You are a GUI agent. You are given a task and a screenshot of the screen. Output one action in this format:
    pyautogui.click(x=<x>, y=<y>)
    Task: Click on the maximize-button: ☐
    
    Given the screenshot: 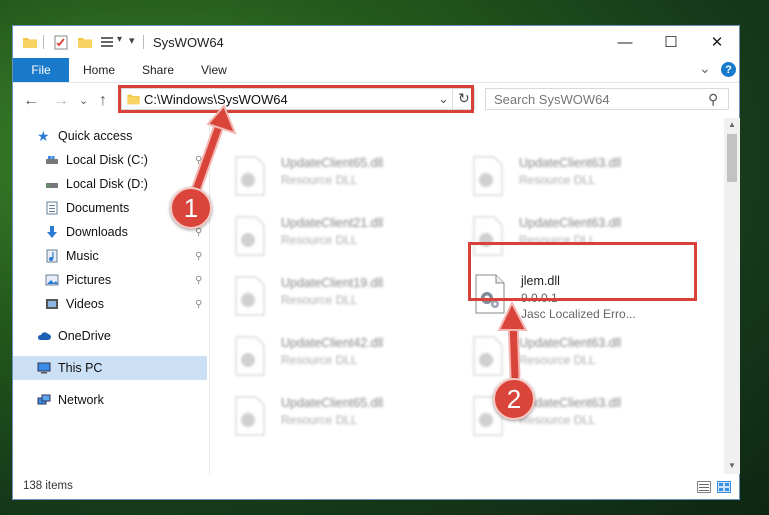 What is the action you would take?
    pyautogui.click(x=671, y=42)
    